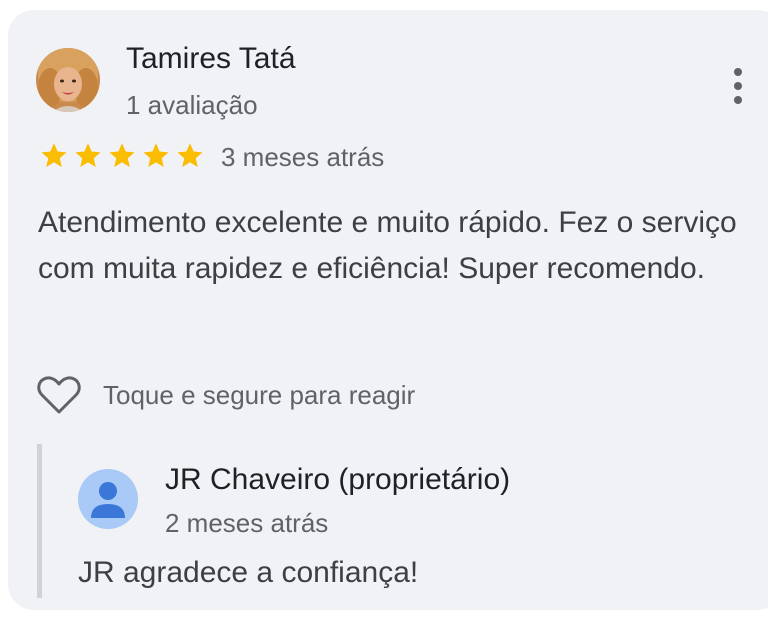  I want to click on reply-divider, so click(39, 521).